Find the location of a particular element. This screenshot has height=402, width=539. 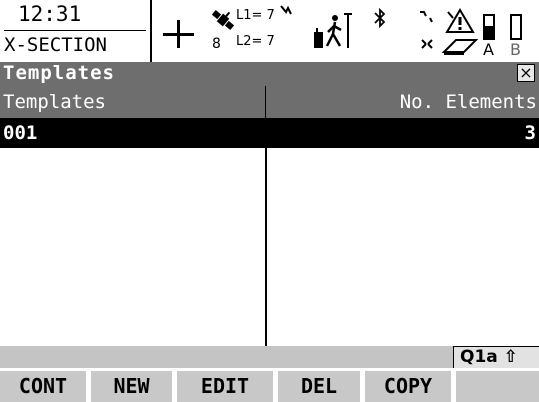

clock-panel: 12:31 X-SECTION is located at coordinates (76, 31).